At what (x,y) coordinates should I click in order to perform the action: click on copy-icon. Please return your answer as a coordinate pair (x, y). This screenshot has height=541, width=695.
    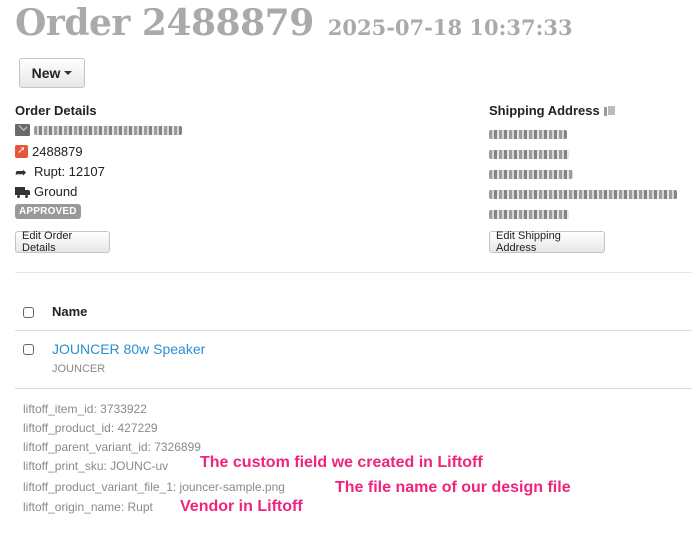
    Looking at the image, I should click on (609, 110).